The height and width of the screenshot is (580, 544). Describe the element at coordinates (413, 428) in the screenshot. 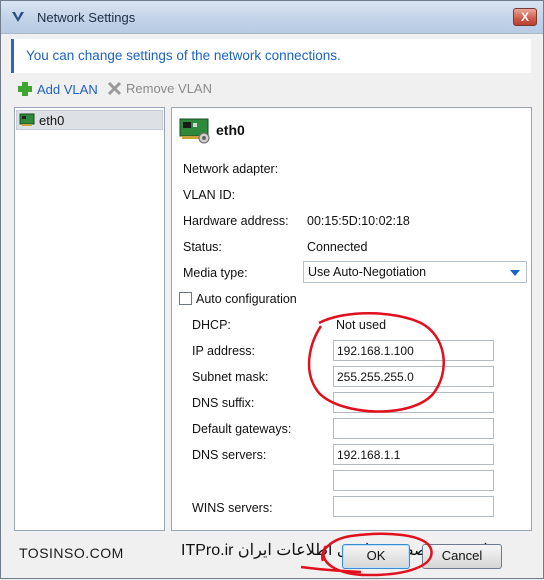

I see `default-gateways-field` at that location.